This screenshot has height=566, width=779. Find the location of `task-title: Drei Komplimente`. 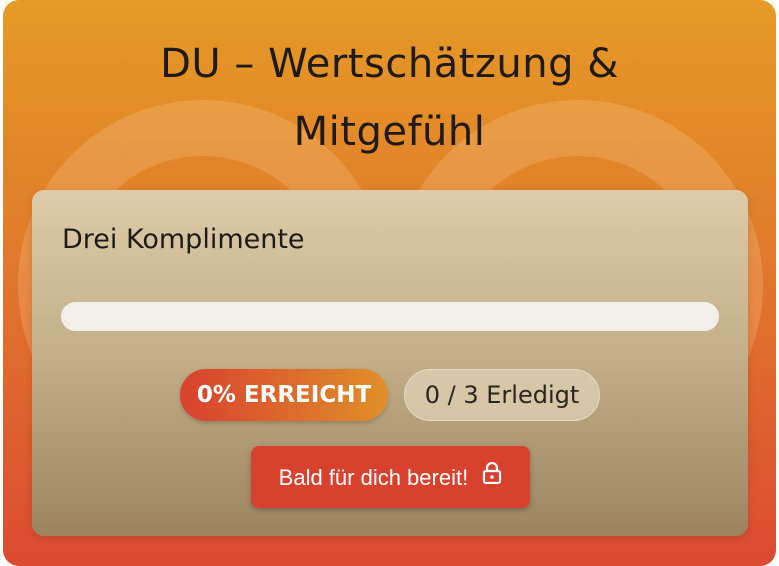

task-title: Drei Komplimente is located at coordinates (183, 239).